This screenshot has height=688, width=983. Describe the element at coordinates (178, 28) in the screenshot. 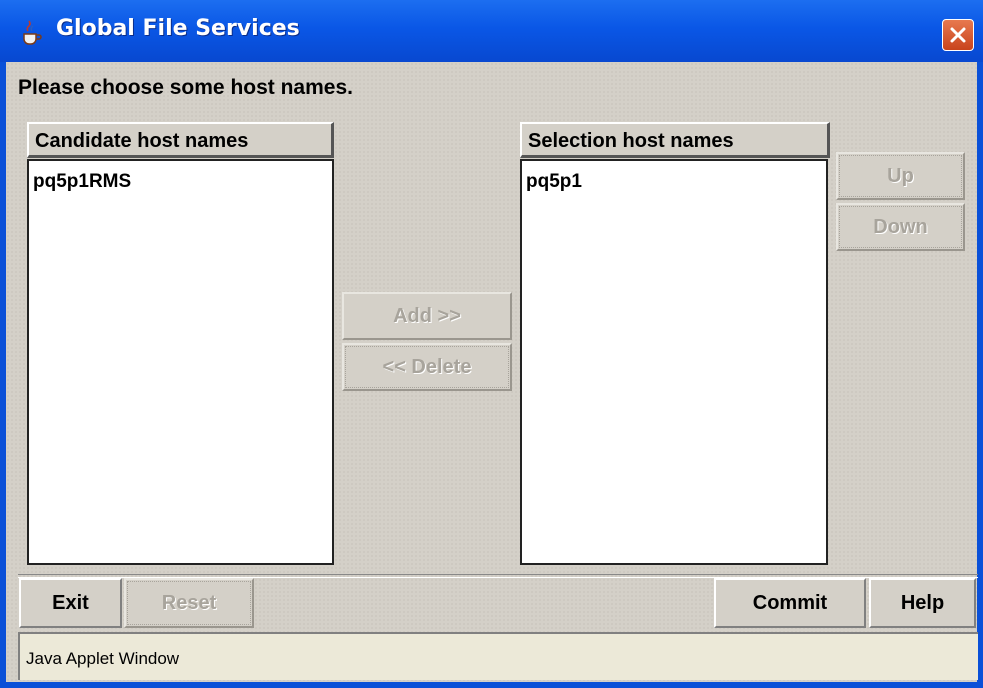

I see `window-title: Global File Services` at that location.